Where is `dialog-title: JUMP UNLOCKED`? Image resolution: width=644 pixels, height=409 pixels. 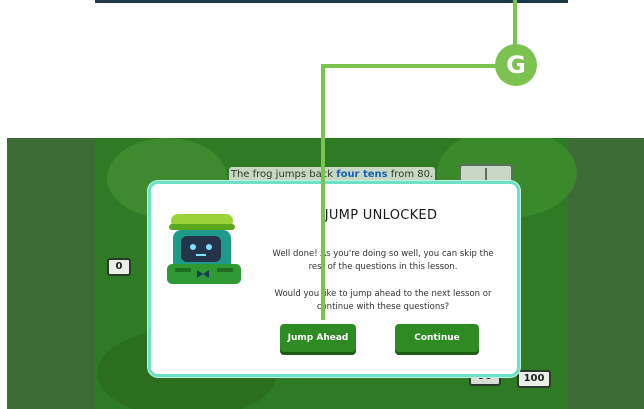 dialog-title: JUMP UNLOCKED is located at coordinates (381, 215).